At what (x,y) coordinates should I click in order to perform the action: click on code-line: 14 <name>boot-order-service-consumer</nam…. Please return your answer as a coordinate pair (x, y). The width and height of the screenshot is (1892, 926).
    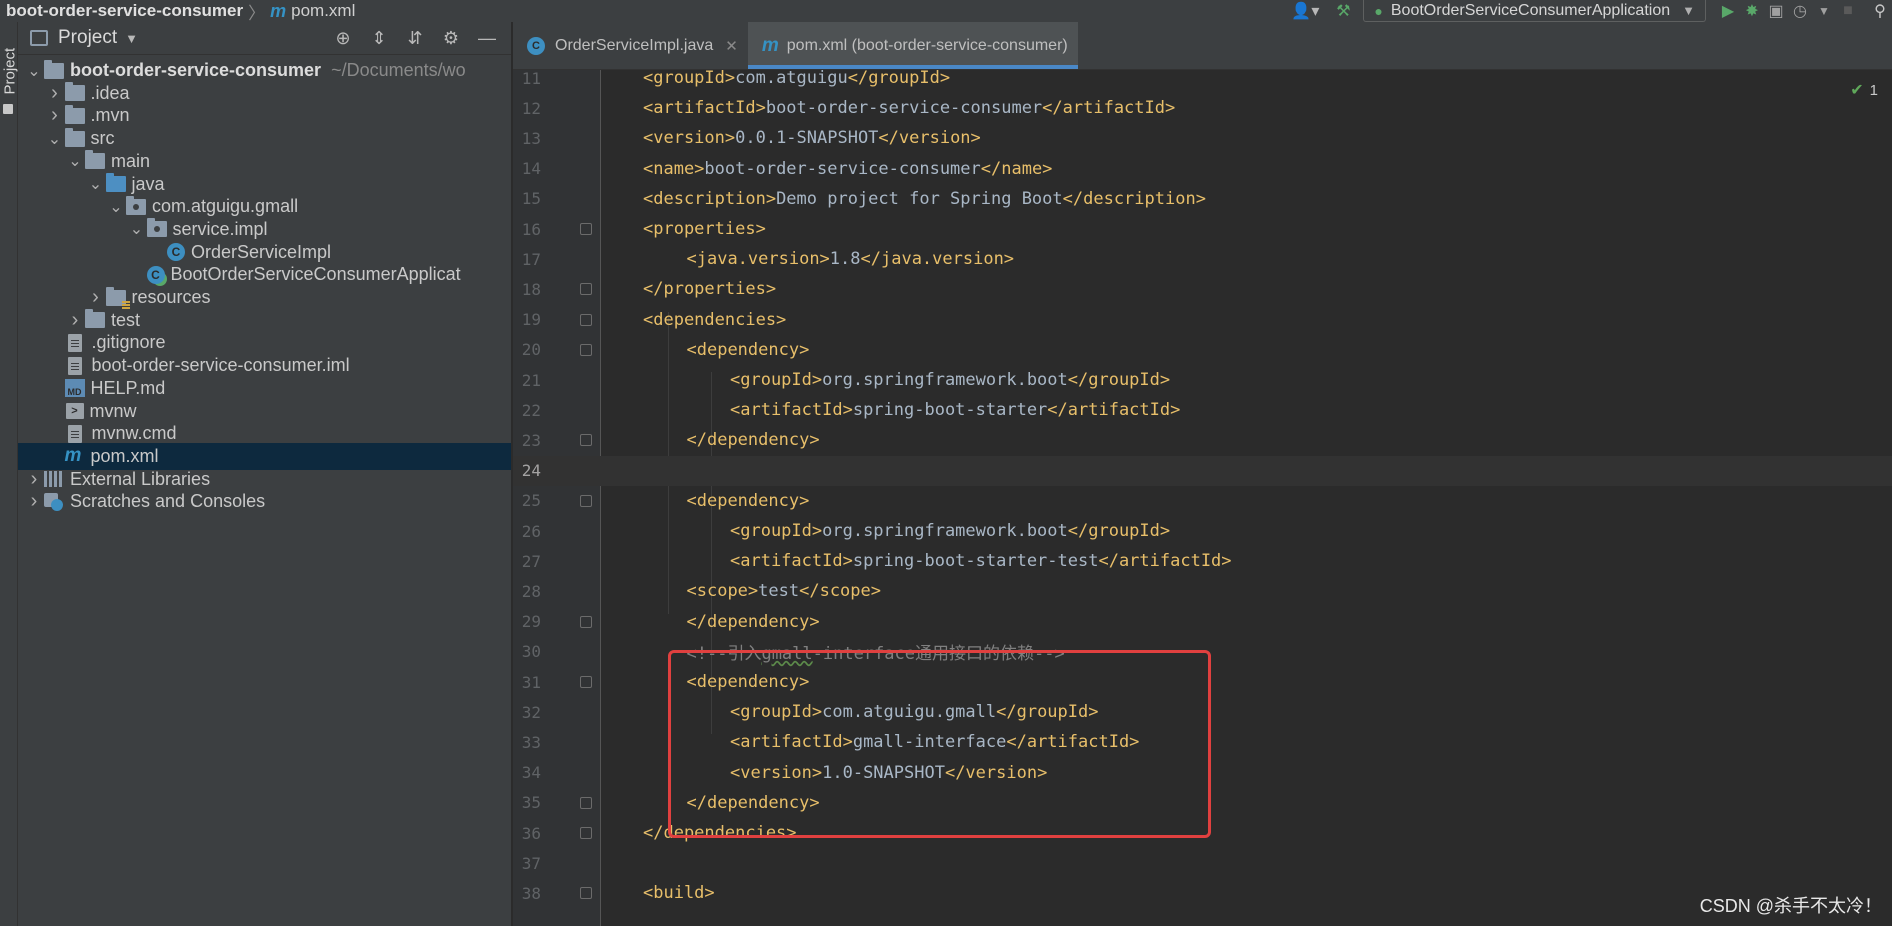
    Looking at the image, I should click on (1202, 169).